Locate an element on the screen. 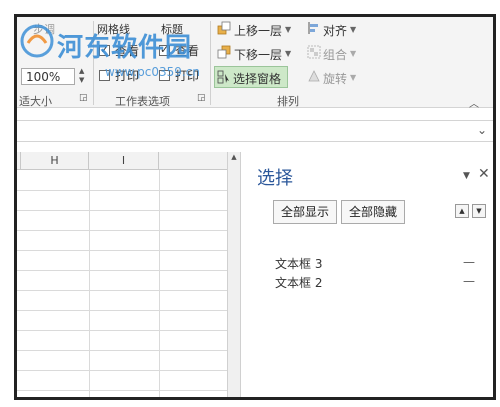 This screenshot has width=500, height=407. selection-pane-label: 选择窗格 is located at coordinates (257, 79).